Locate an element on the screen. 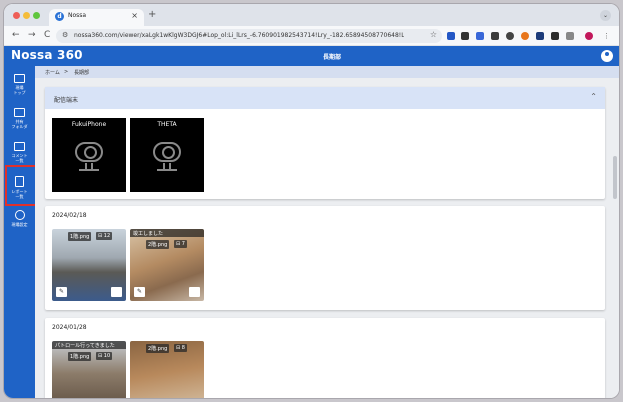 This screenshot has width=623, height=402. account-icon is located at coordinates (607, 56).